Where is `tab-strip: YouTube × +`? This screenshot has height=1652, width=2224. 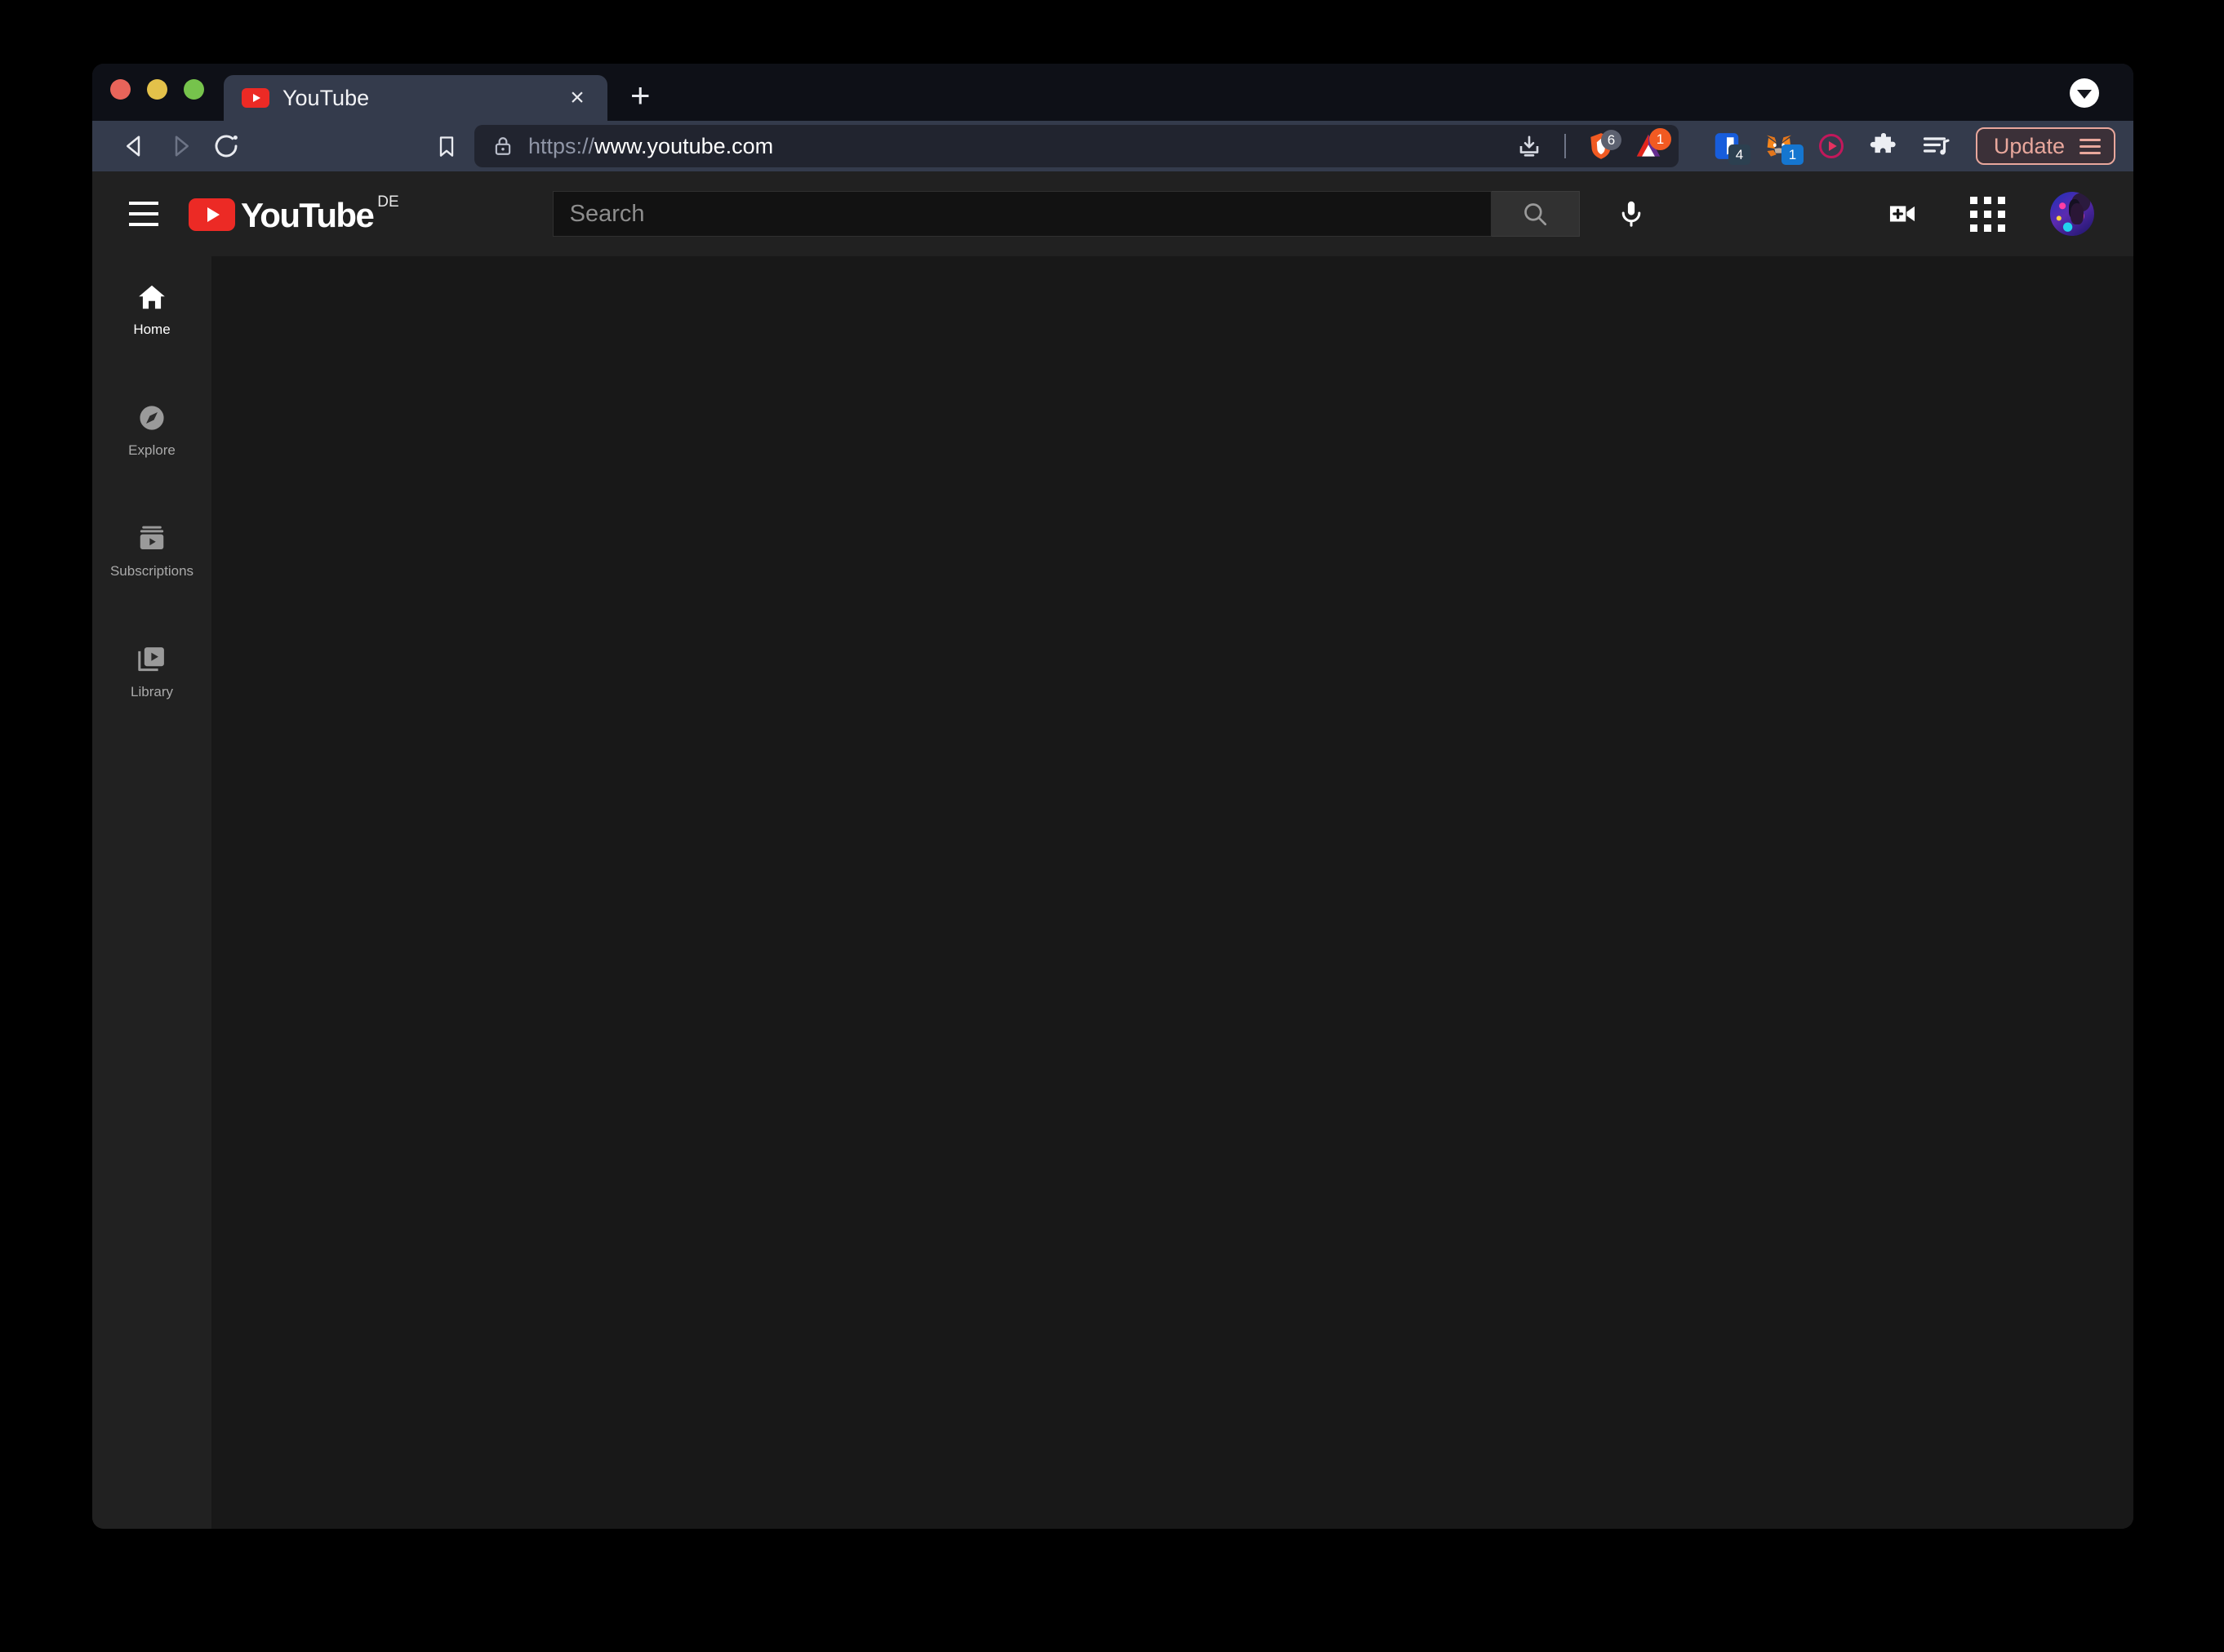
tab-strip: YouTube × + is located at coordinates (1112, 92).